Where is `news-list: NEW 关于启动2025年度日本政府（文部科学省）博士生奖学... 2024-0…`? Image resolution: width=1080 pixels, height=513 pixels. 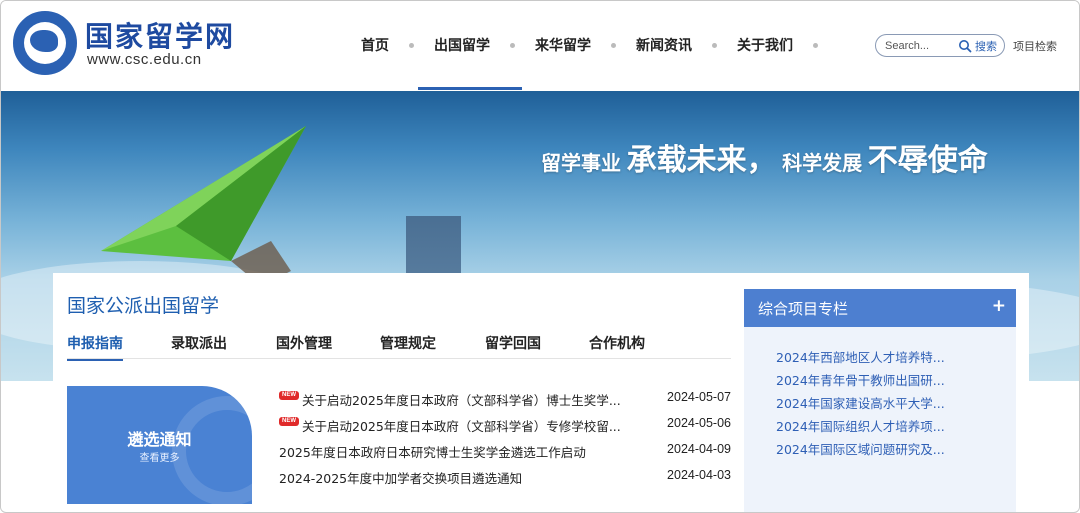
news-list: NEW 关于启动2025年度日本政府（文部科学省）博士生奖学... 2024-0… is located at coordinates (505, 439).